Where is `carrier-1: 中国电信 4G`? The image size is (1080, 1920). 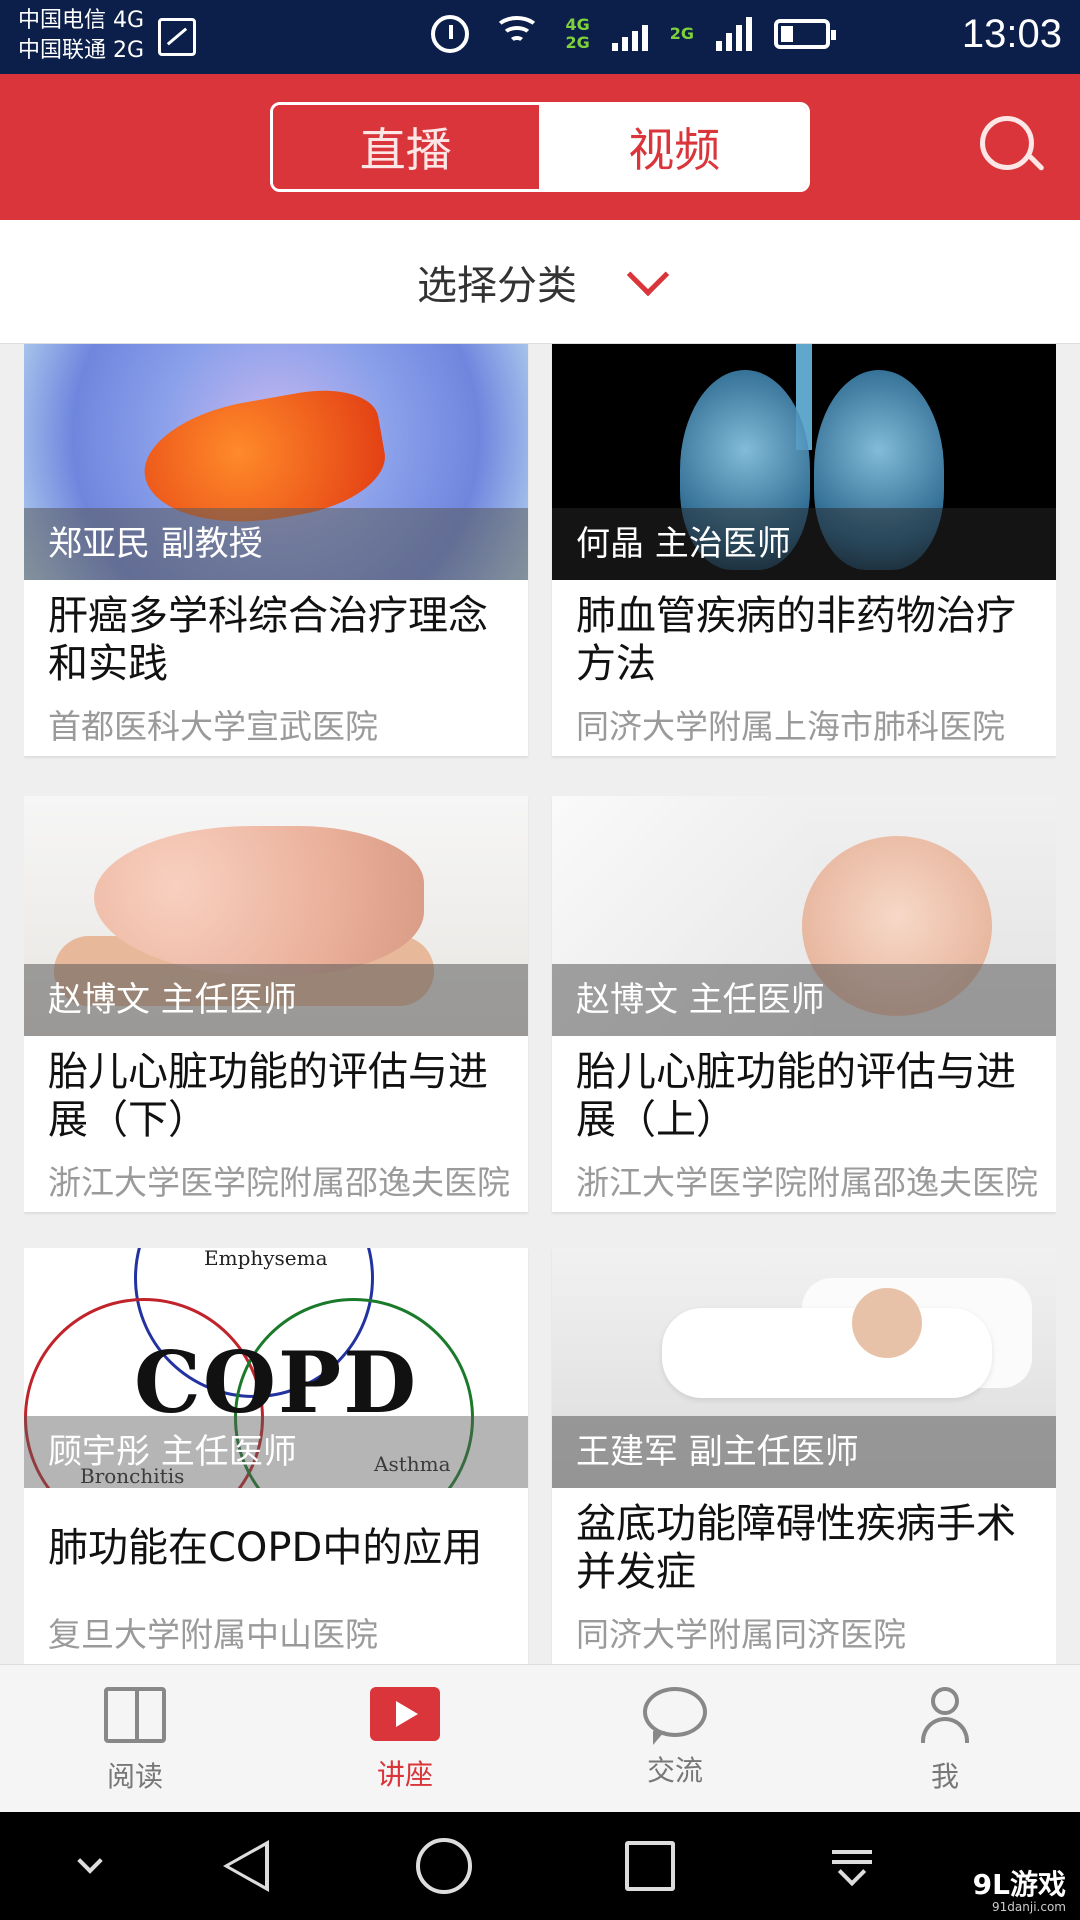
carrier-1: 中国电信 4G is located at coordinates (81, 20).